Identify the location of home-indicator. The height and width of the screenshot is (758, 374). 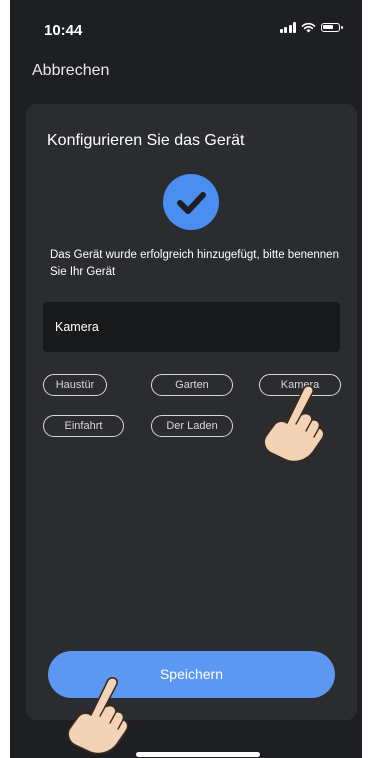
(198, 754).